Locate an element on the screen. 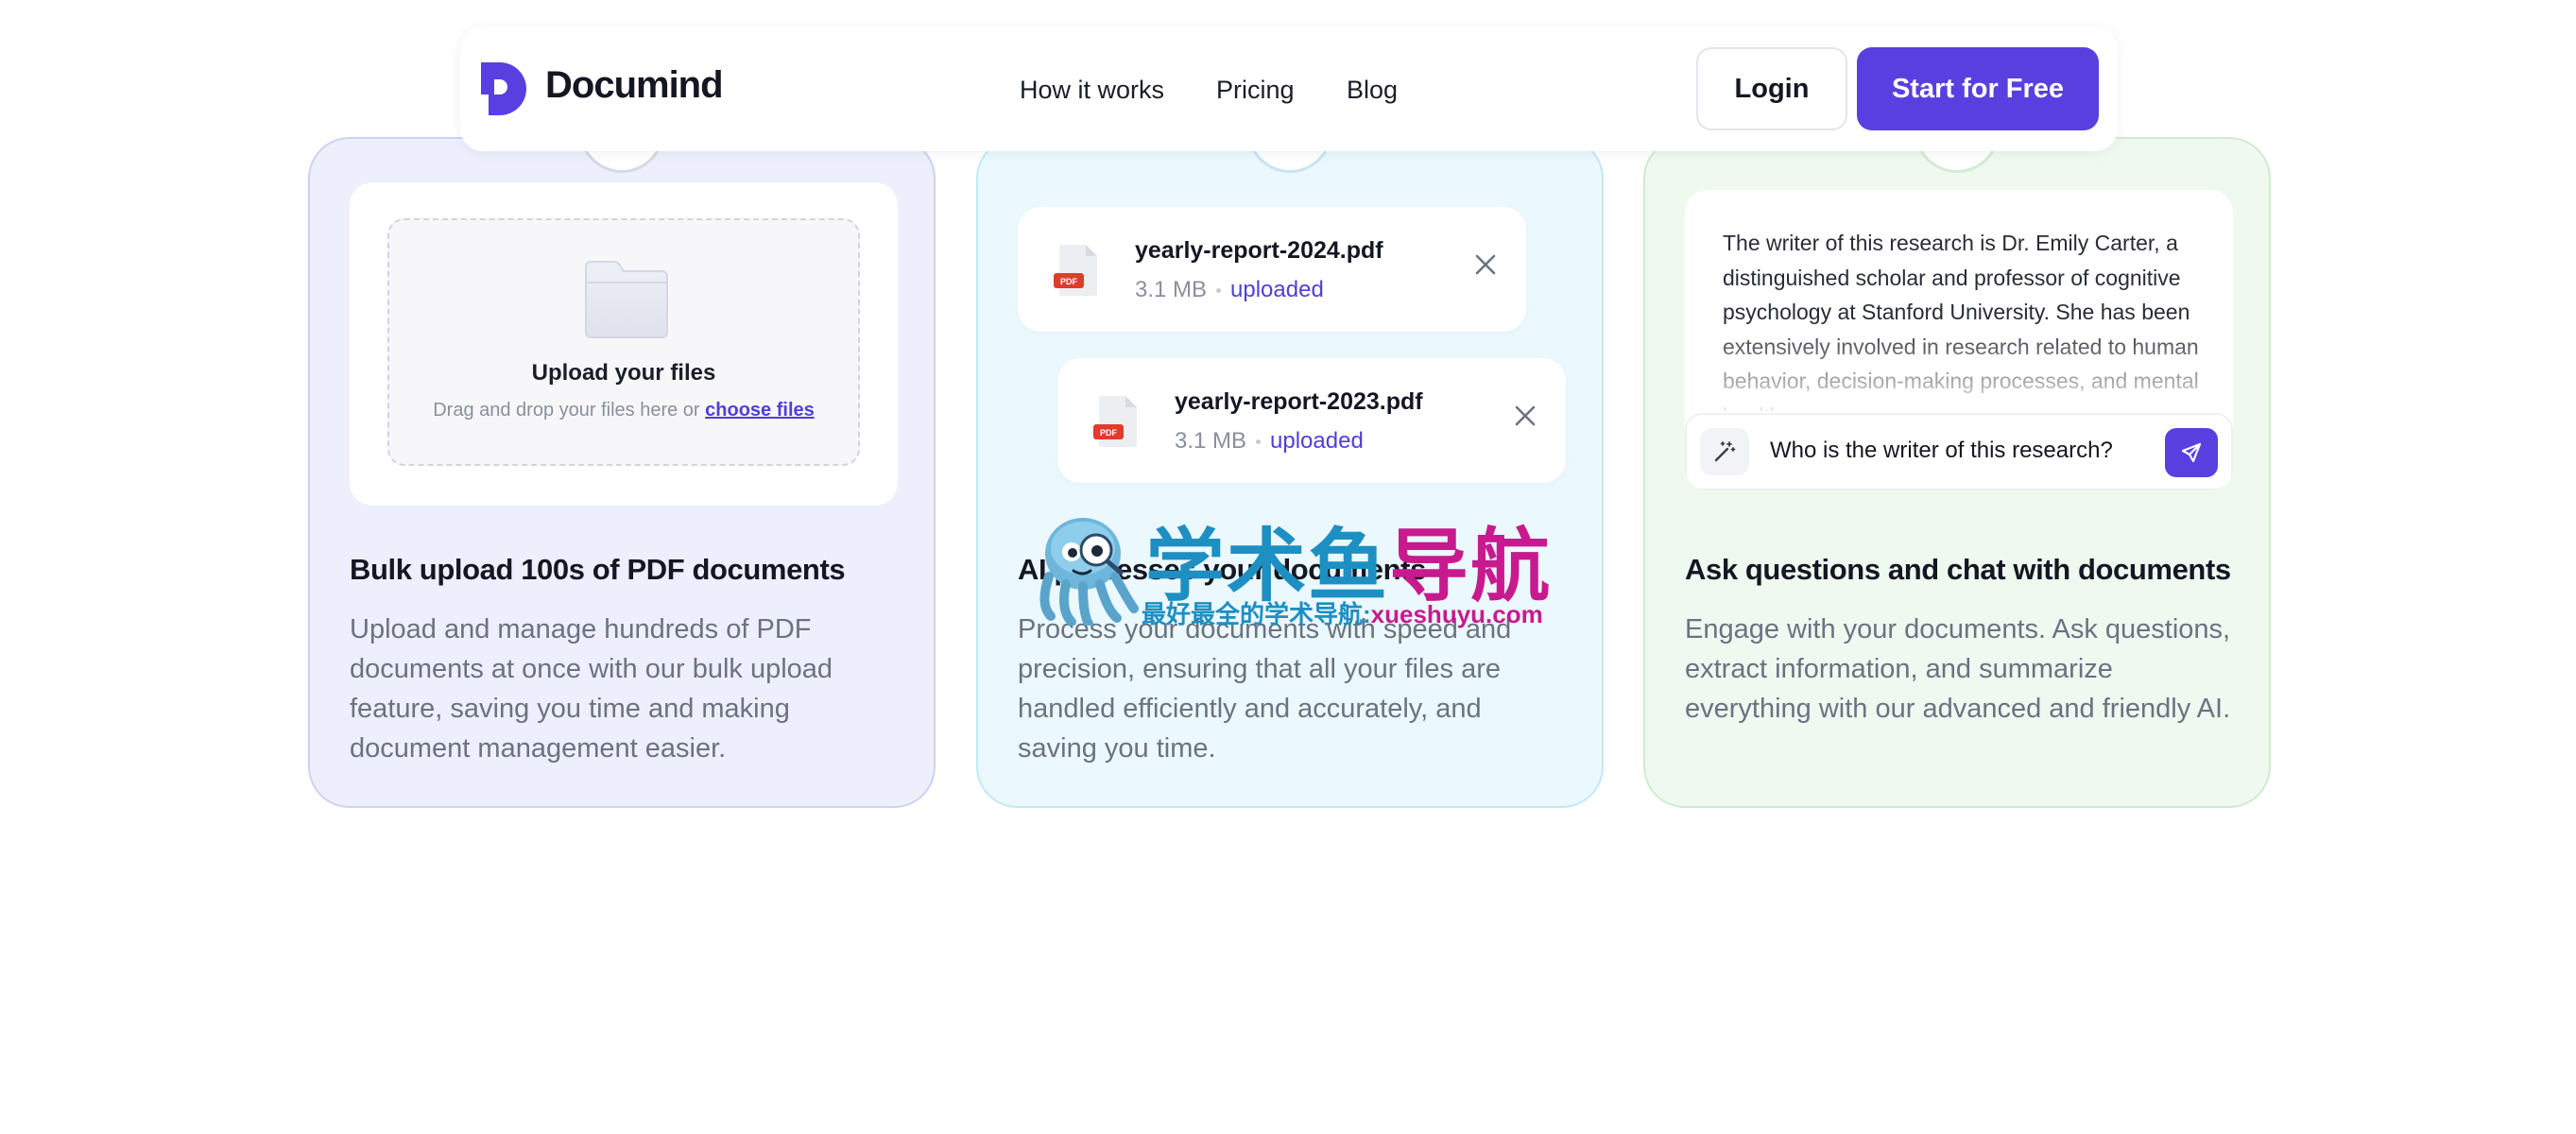 The image size is (2576, 1134). magic-wand-button is located at coordinates (1724, 451).